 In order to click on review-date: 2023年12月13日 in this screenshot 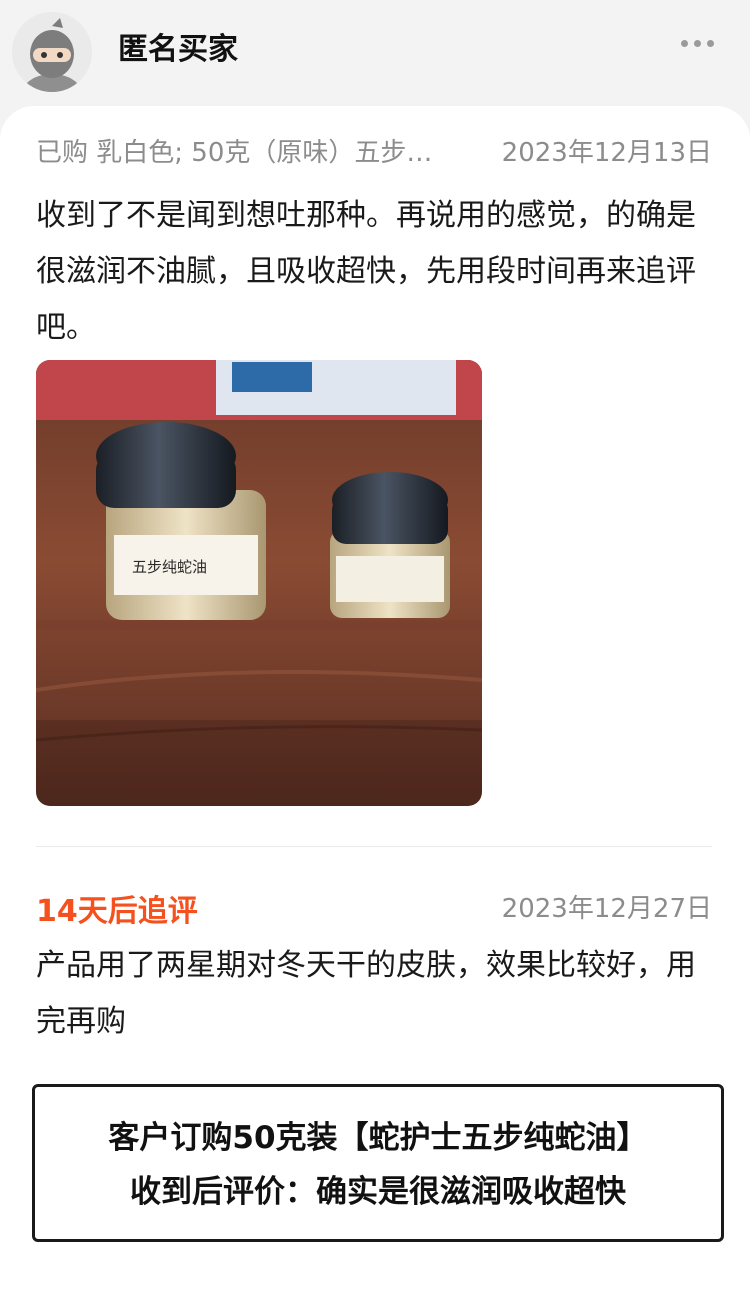, I will do `click(606, 153)`.